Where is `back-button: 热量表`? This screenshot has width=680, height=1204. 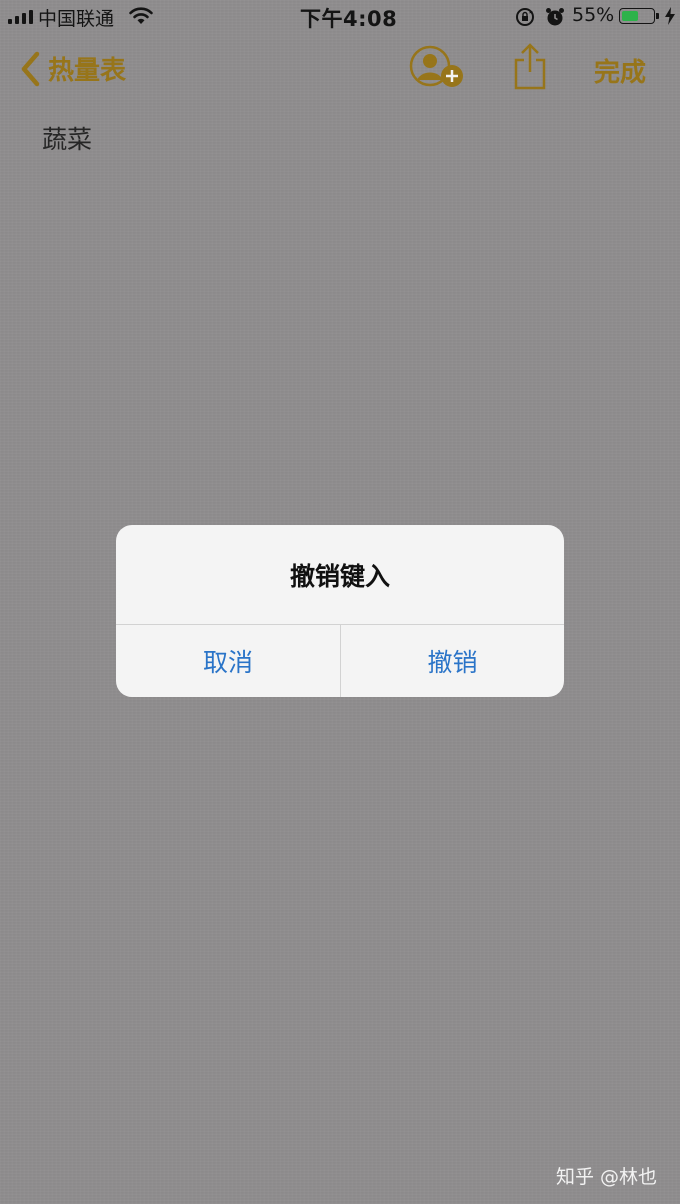 back-button: 热量表 is located at coordinates (73, 68).